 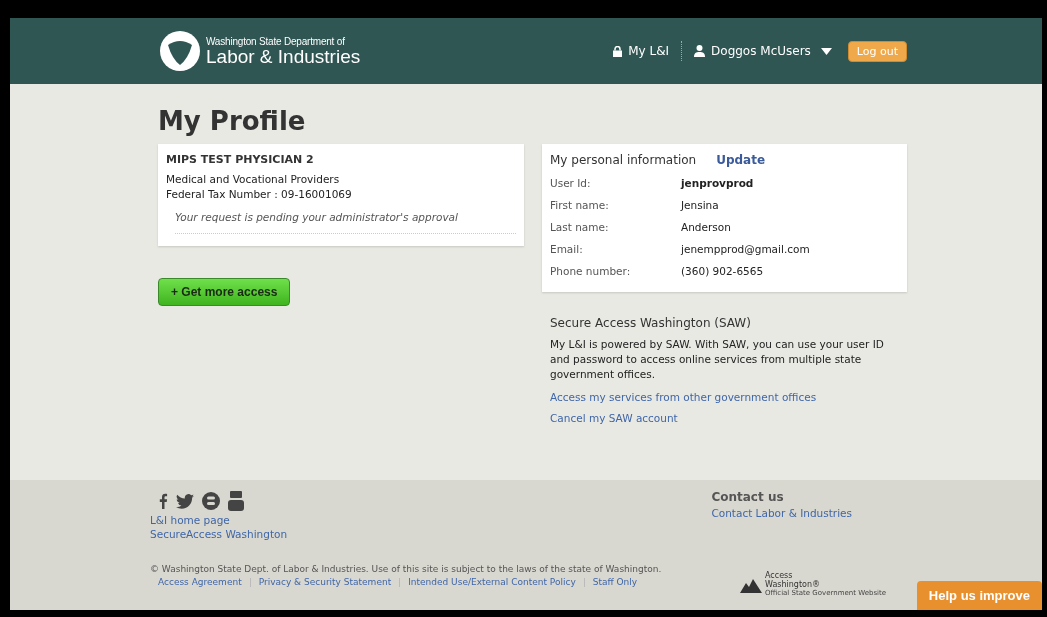 What do you see at coordinates (211, 501) in the screenshot?
I see `blogger-icon` at bounding box center [211, 501].